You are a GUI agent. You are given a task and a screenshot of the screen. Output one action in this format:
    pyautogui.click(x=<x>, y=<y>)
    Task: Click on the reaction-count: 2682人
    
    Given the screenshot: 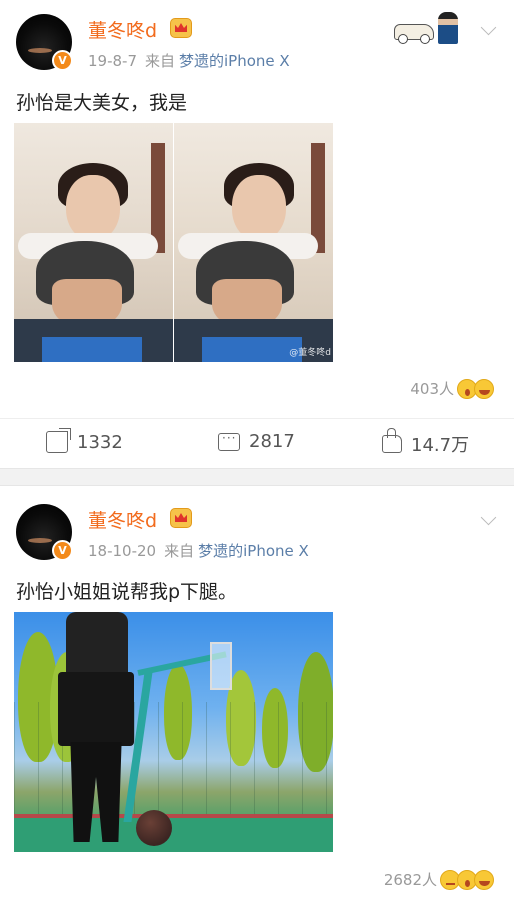 What is the action you would take?
    pyautogui.click(x=410, y=880)
    